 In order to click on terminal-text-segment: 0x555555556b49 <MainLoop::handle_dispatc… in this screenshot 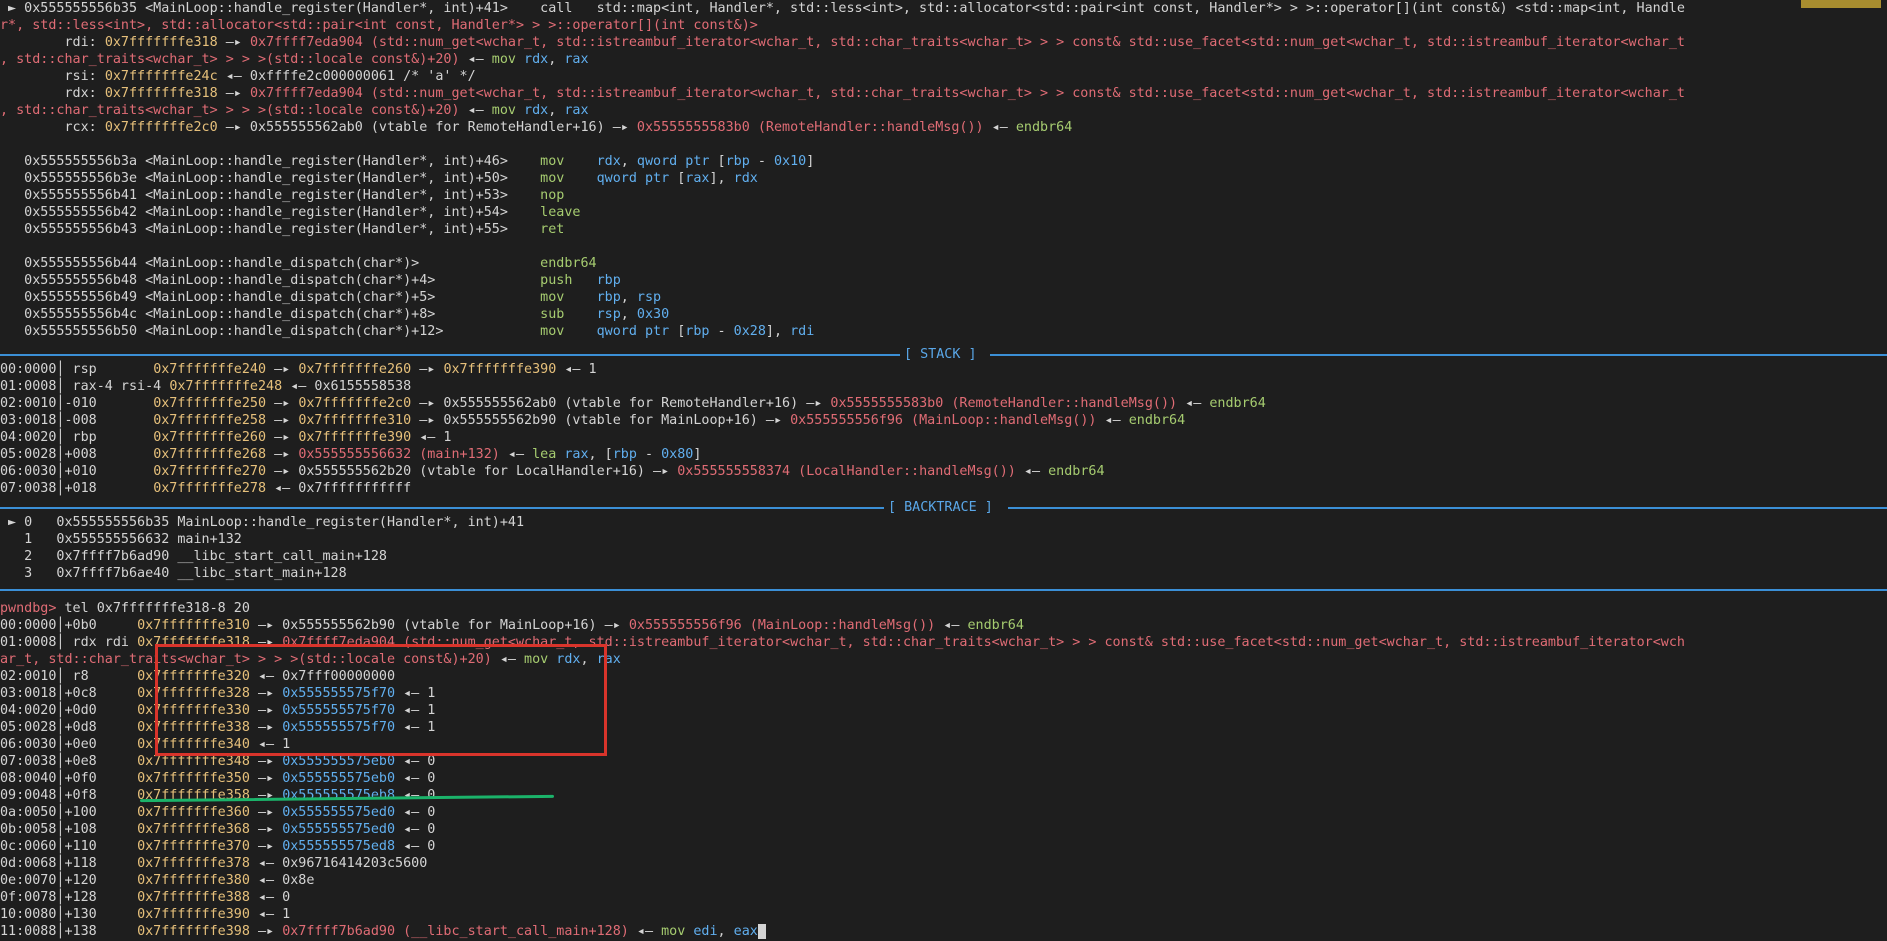, I will do `click(270, 297)`.